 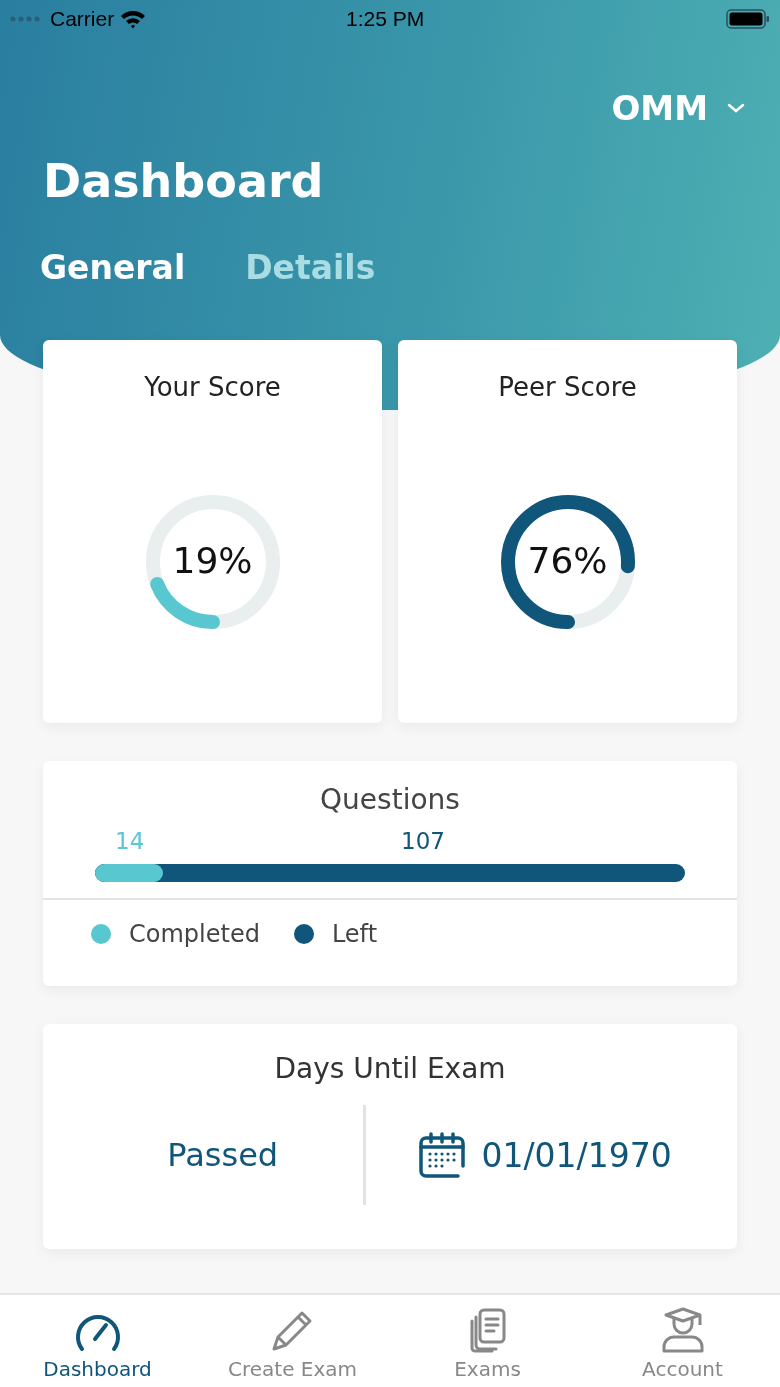 What do you see at coordinates (390, 1068) in the screenshot?
I see `days-title: Days Until Exam` at bounding box center [390, 1068].